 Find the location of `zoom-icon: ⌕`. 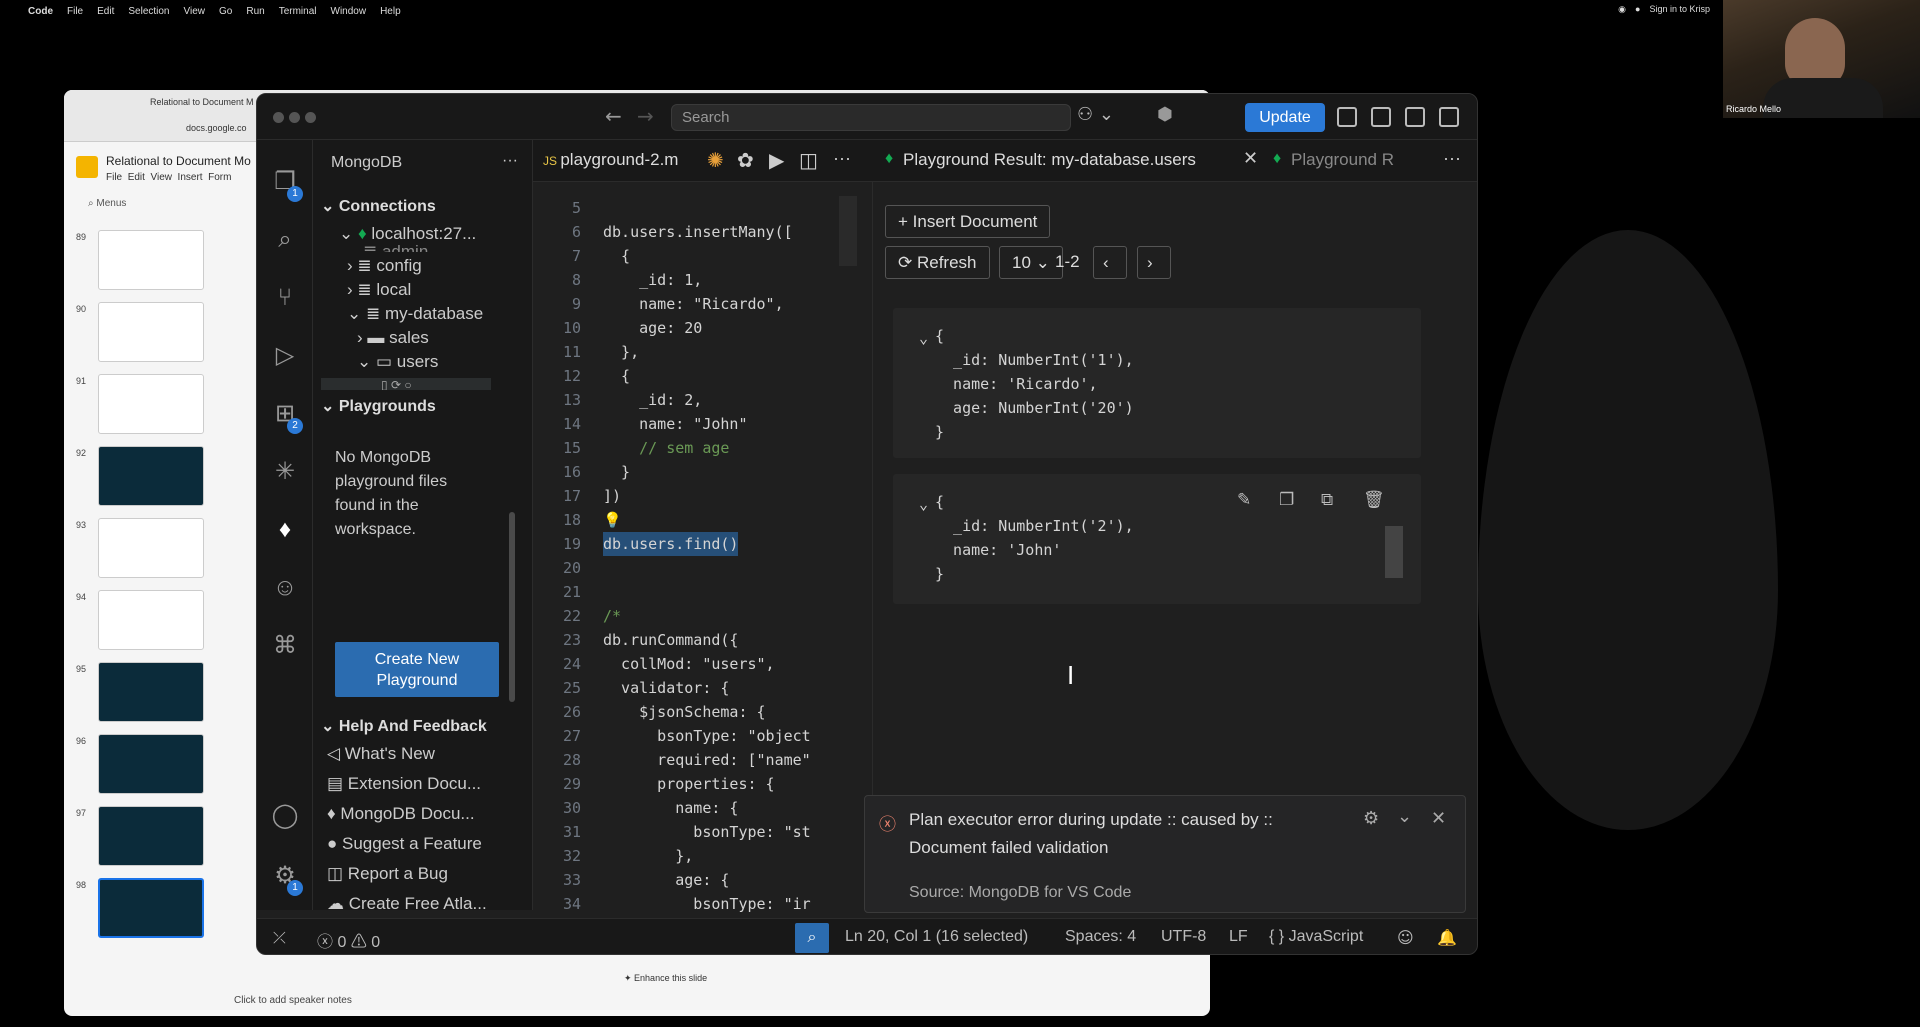

zoom-icon: ⌕ is located at coordinates (812, 938).